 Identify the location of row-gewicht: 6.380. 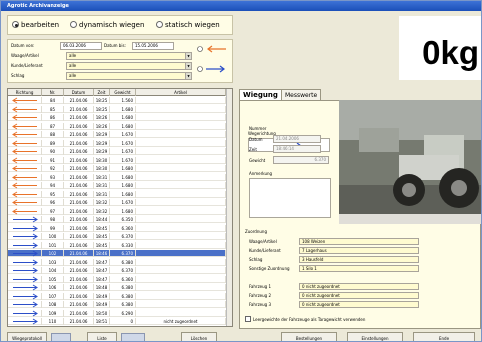
(123, 304).